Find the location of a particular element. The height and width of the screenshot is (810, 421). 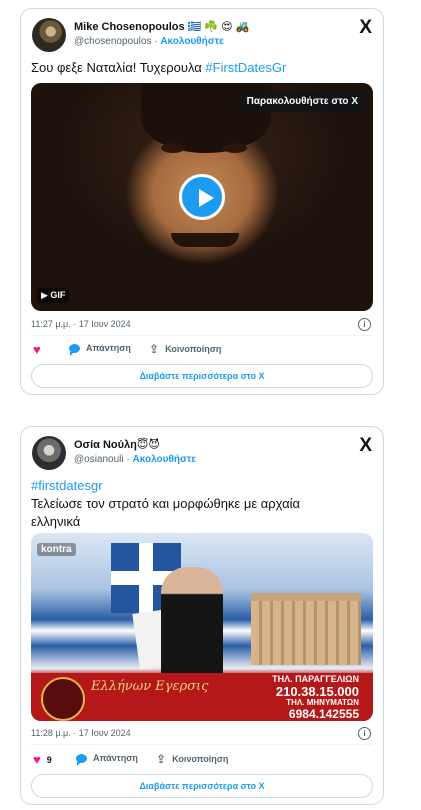

tweet-timestamp: 11:28 μ.μ. · 17 Ιουν 2024 is located at coordinates (81, 733).